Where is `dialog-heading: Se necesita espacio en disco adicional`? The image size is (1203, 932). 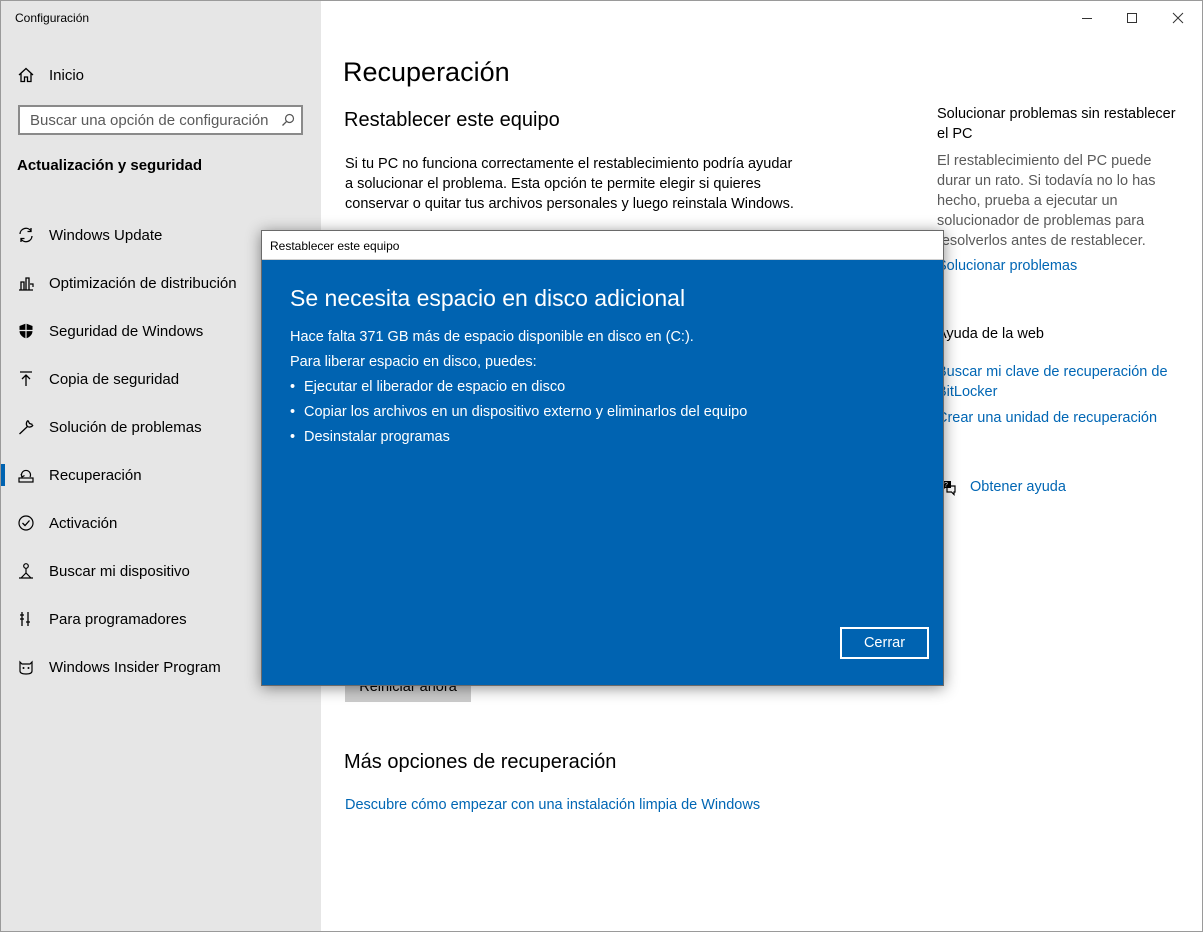
dialog-heading: Se necesita espacio en disco adicional is located at coordinates (488, 298).